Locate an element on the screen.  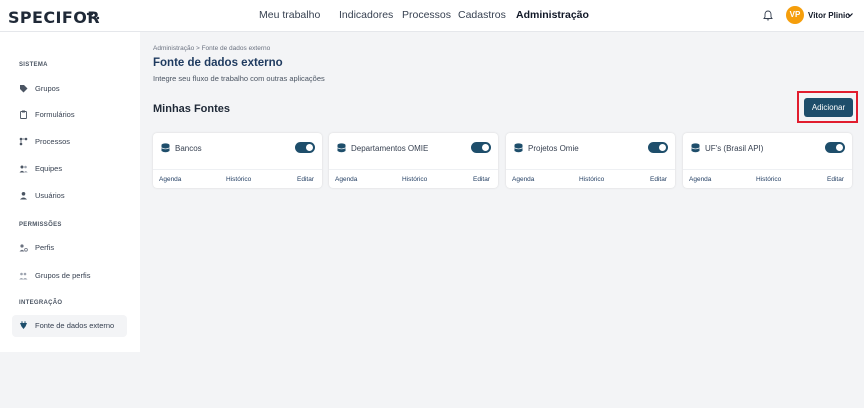
nav-cadastros: Cadastros is located at coordinates (482, 15).